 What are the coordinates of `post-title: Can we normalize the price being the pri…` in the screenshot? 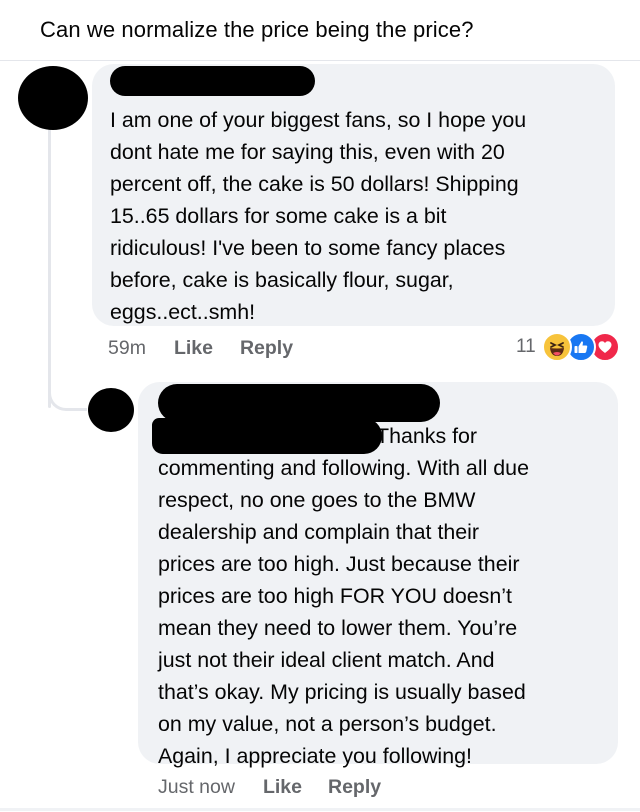 It's located at (320, 30).